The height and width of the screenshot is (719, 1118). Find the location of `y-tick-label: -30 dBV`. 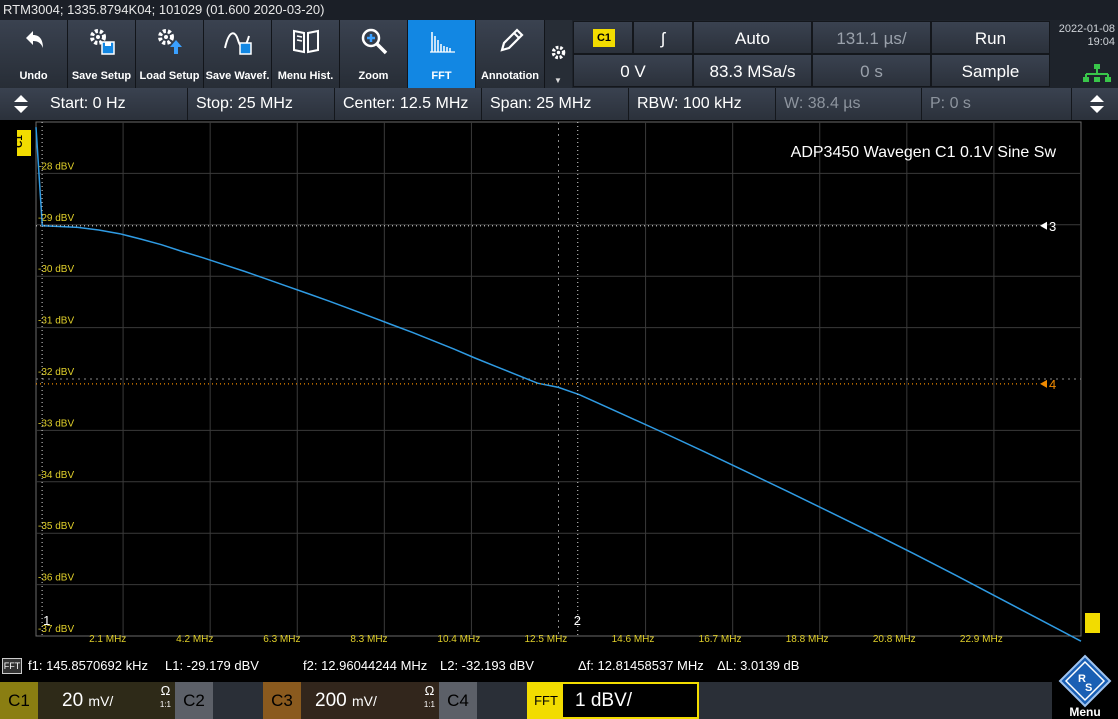

y-tick-label: -30 dBV is located at coordinates (56, 269).